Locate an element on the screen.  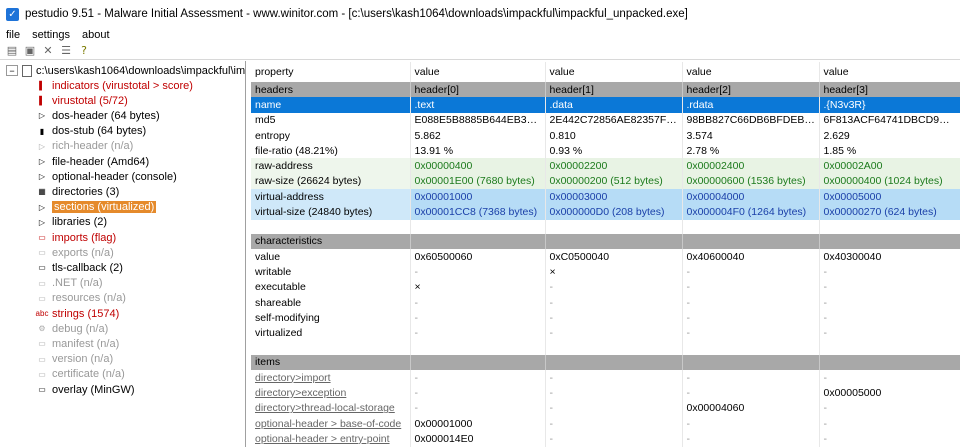
collapse-box-icon: − is located at coordinates (12, 70).